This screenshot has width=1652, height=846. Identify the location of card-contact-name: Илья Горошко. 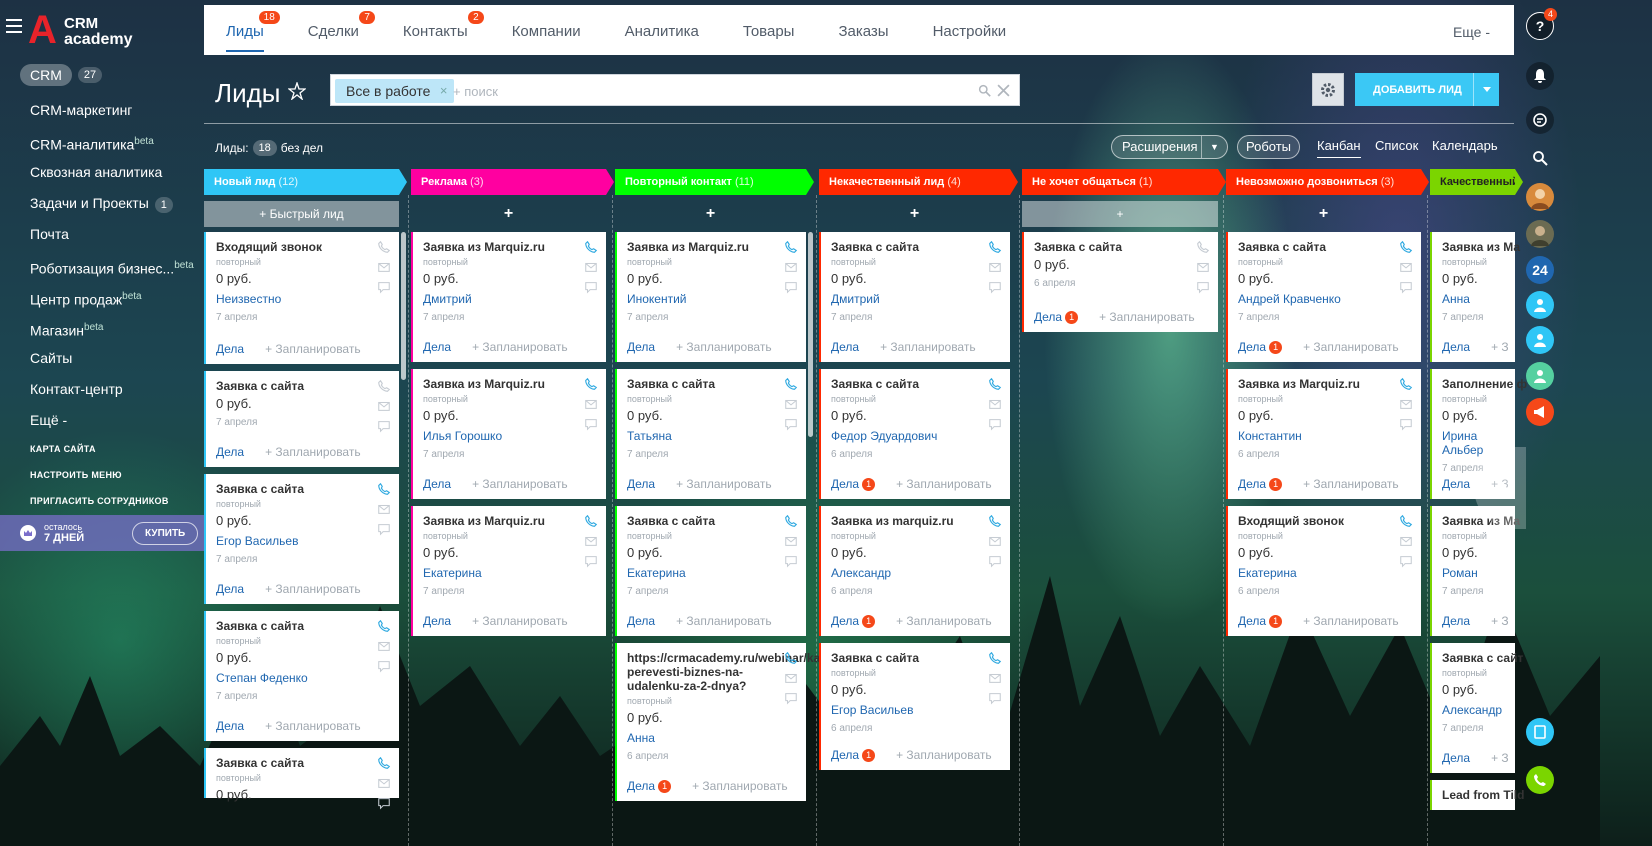
(509, 436).